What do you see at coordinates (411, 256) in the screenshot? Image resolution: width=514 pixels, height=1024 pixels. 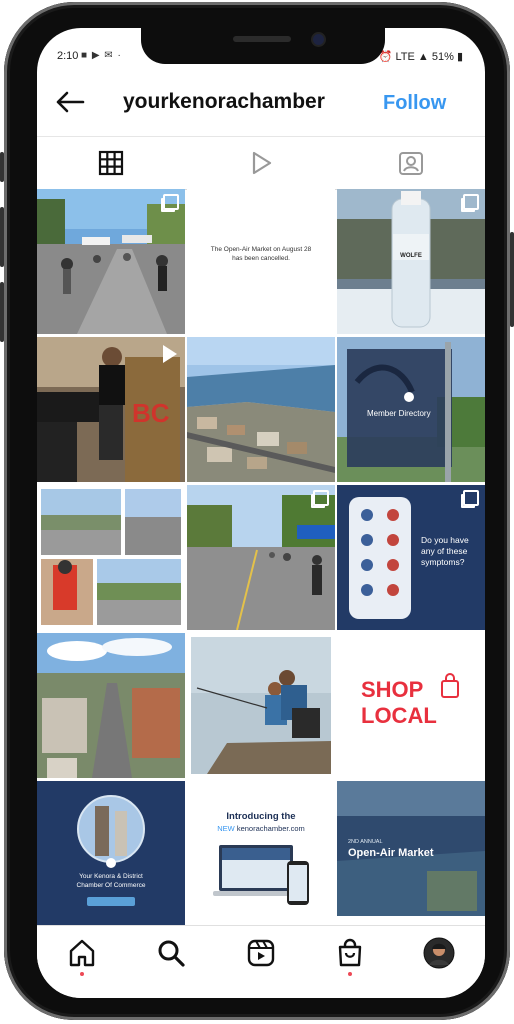 I see `bottle-brand-text: WOLFE` at bounding box center [411, 256].